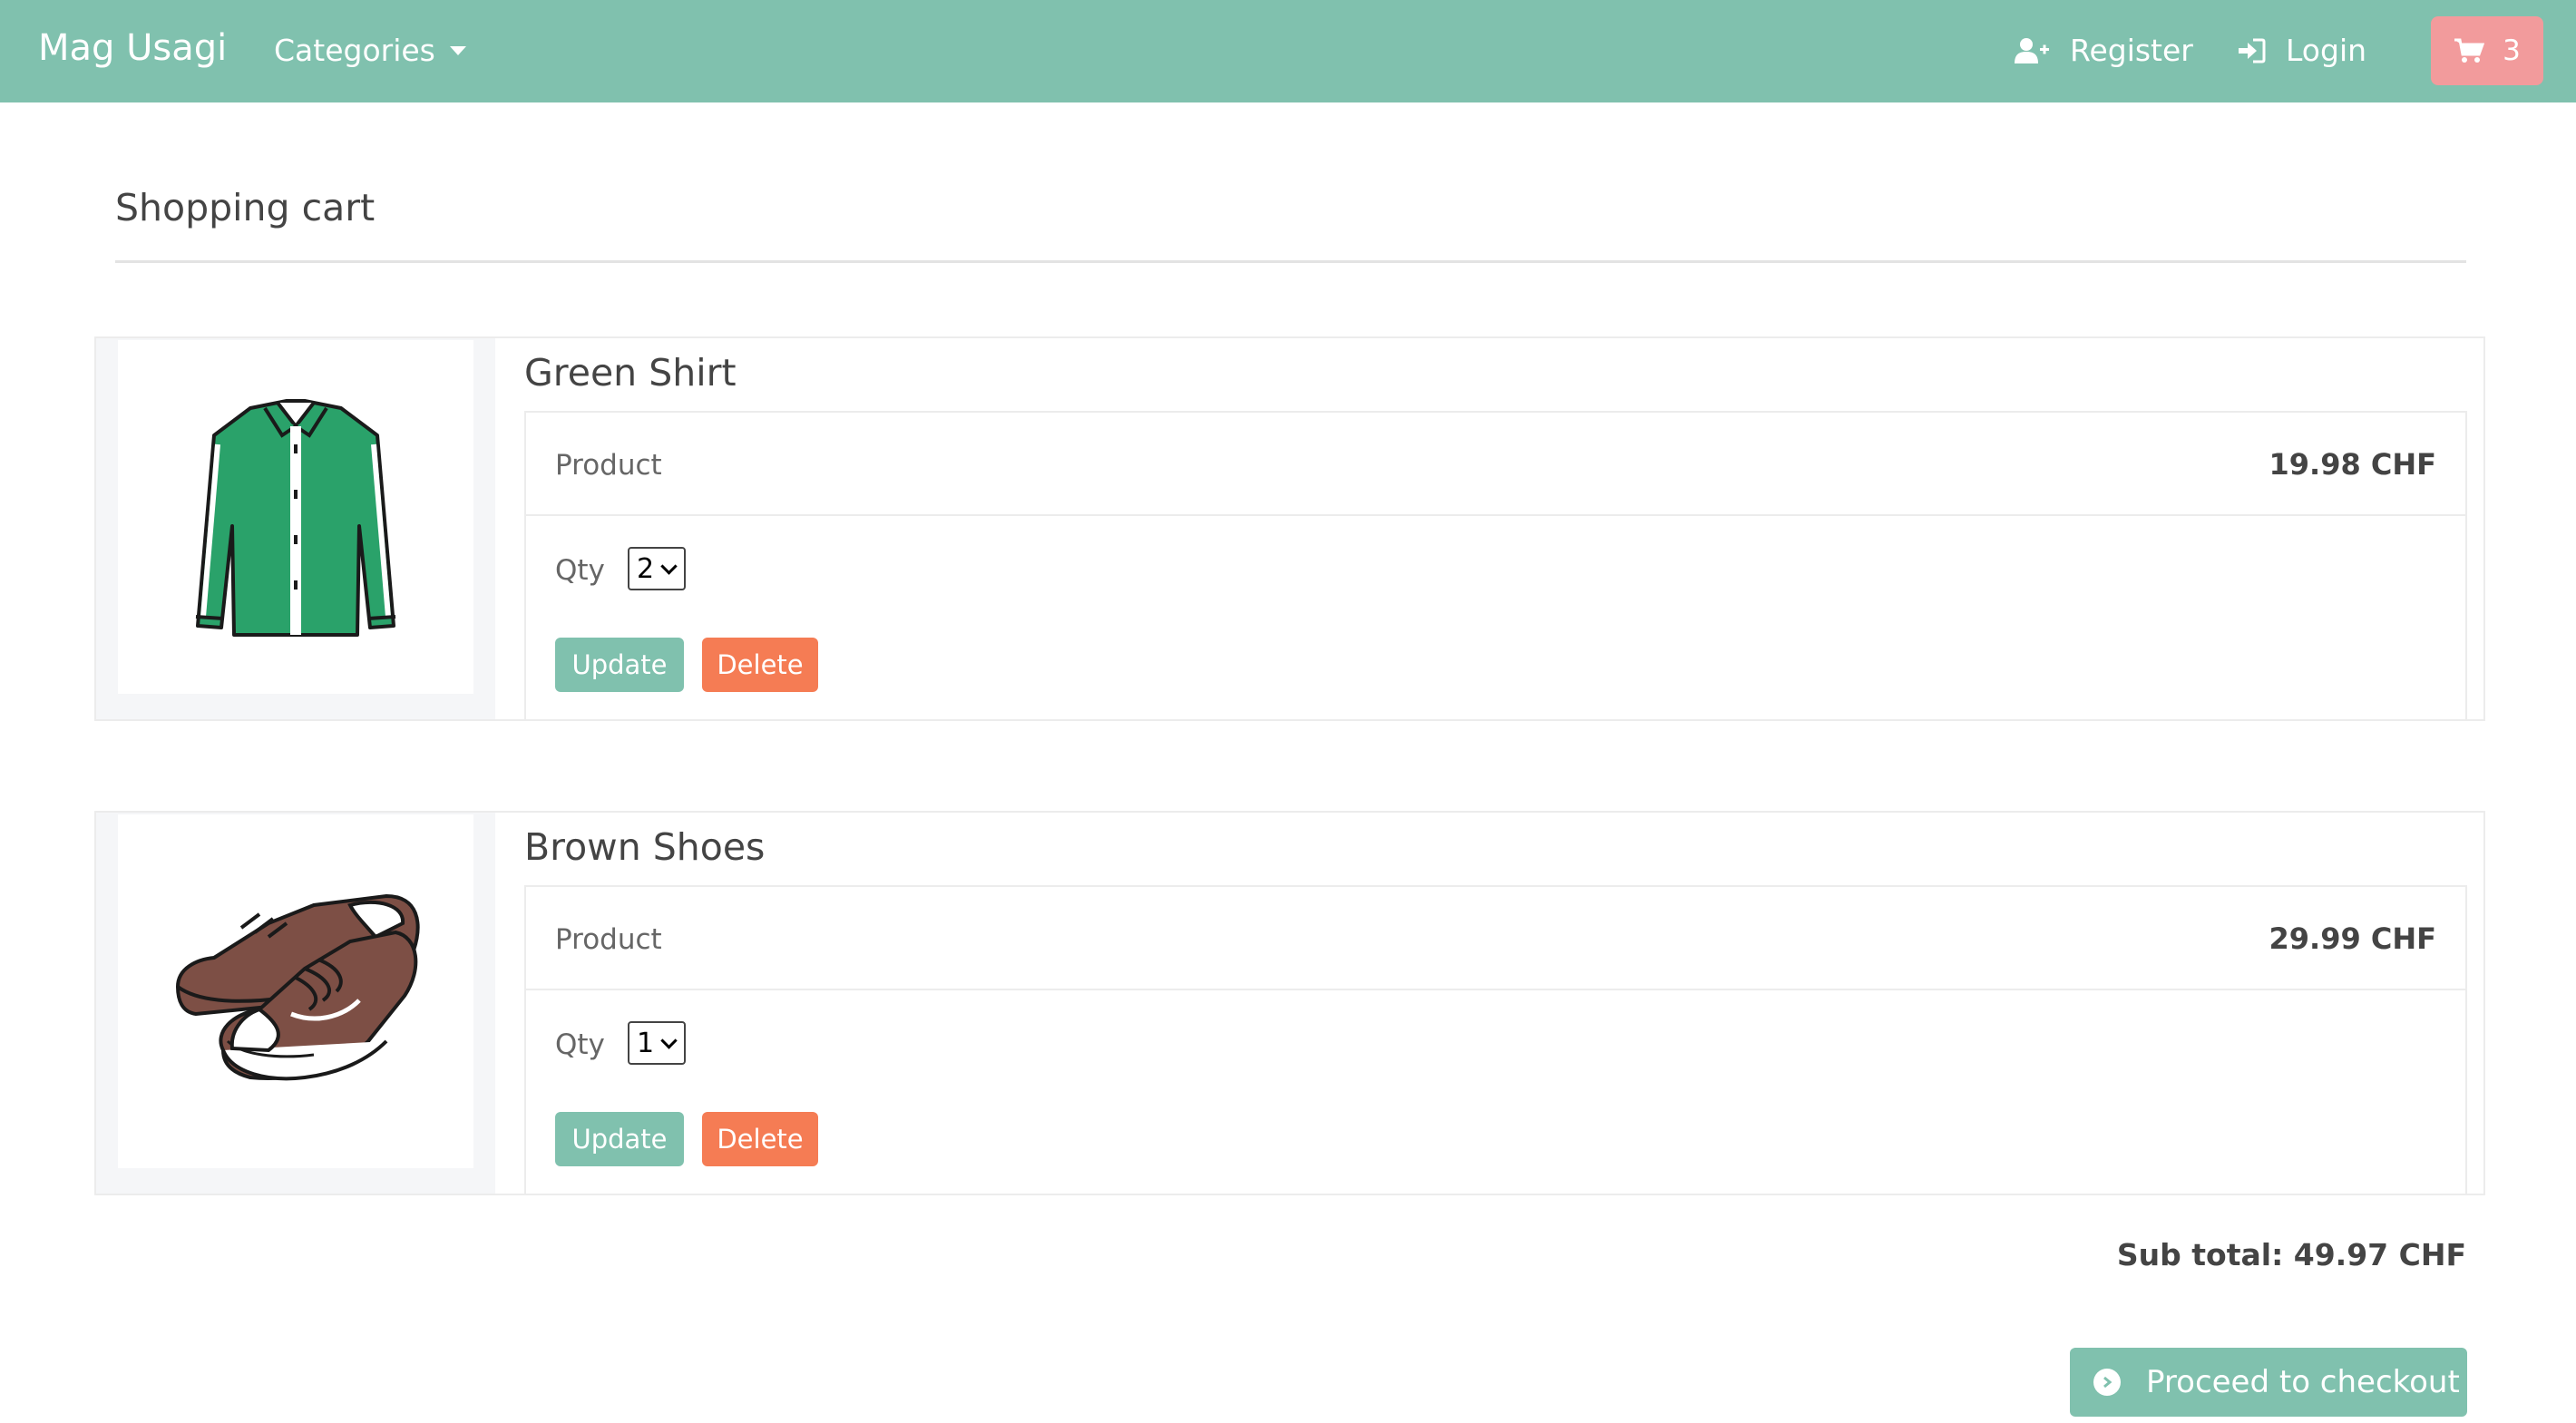  Describe the element at coordinates (457, 50) in the screenshot. I see `caret-down-icon` at that location.